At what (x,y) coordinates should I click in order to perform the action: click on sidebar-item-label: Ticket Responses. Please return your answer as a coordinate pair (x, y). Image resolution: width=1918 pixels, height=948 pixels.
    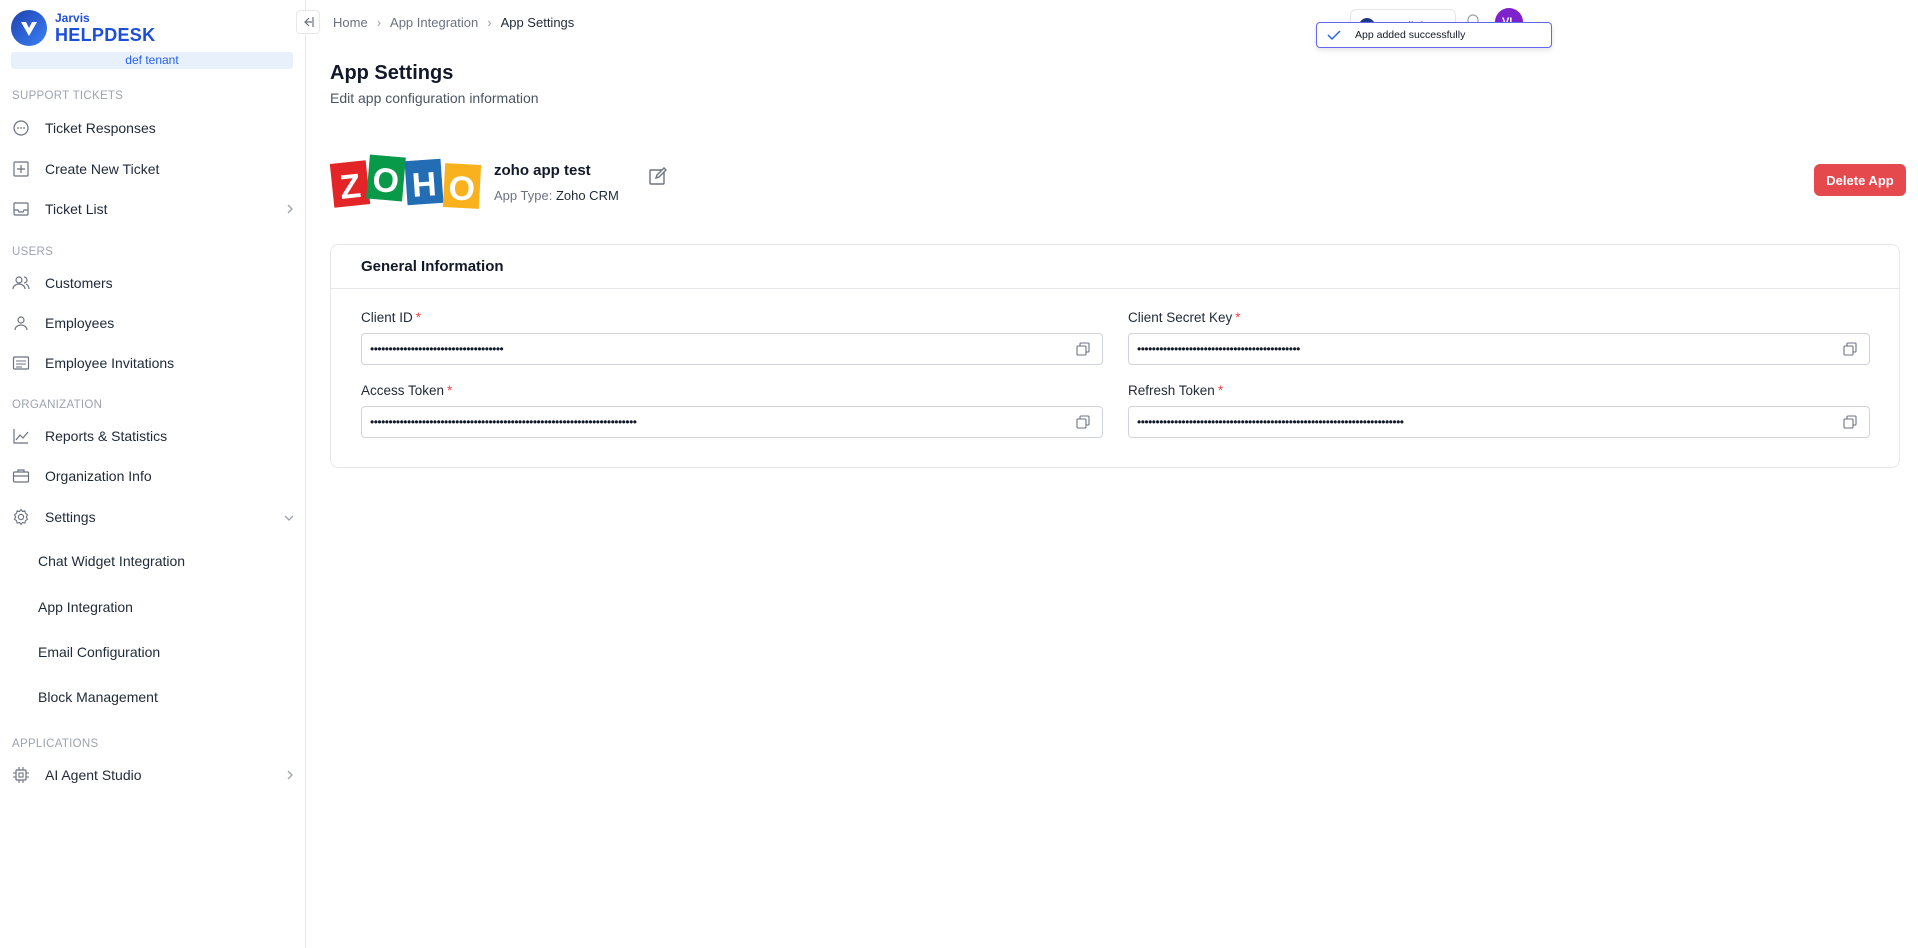
    Looking at the image, I should click on (100, 128).